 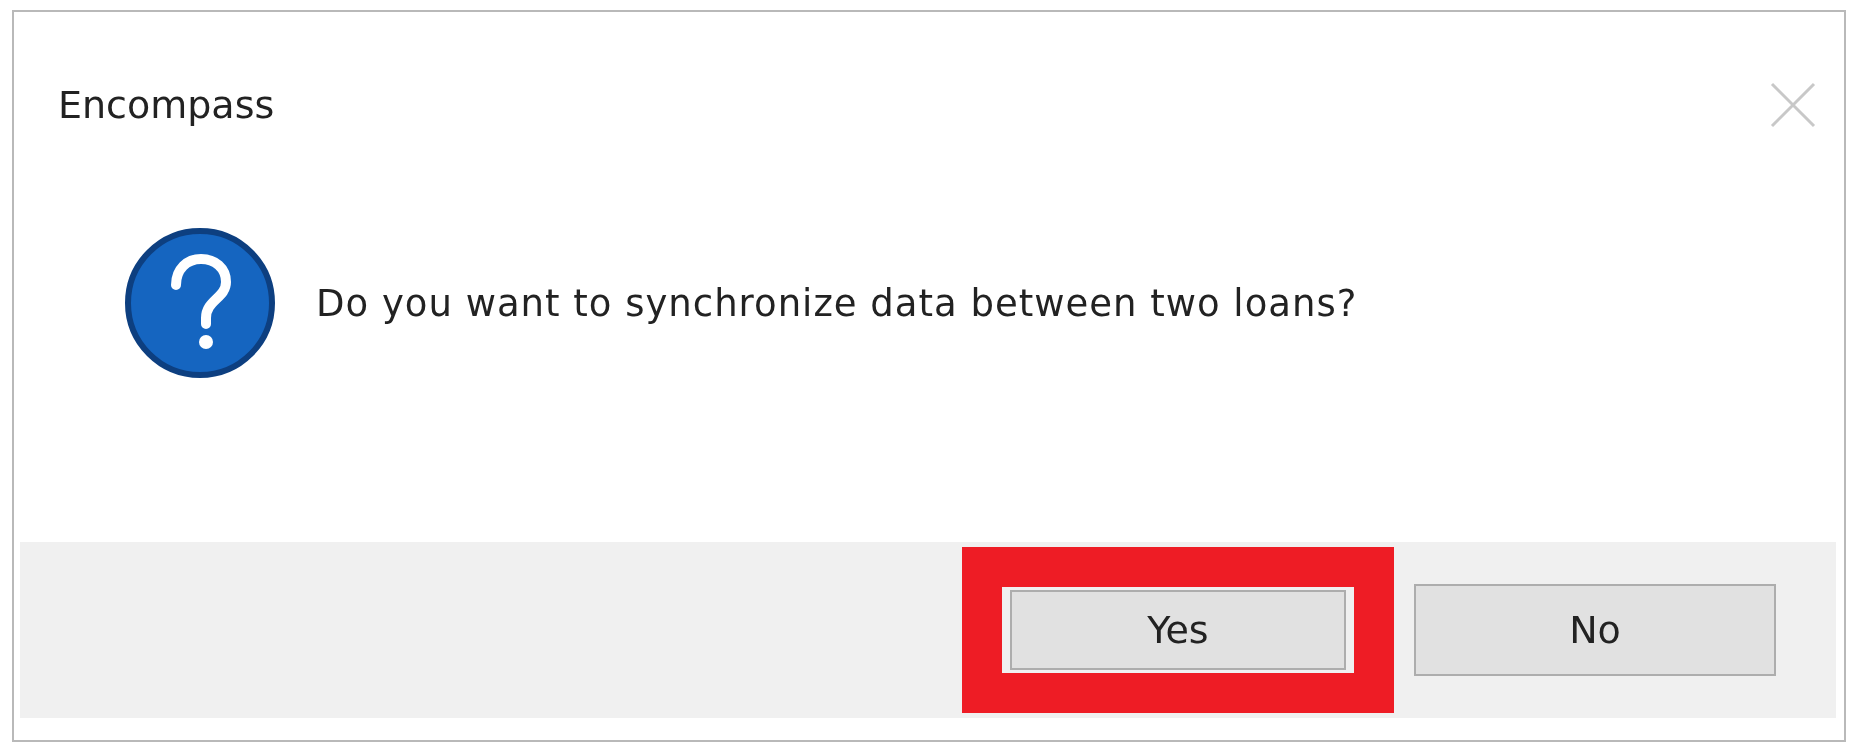 I want to click on dialog-button: No, so click(x=1595, y=630).